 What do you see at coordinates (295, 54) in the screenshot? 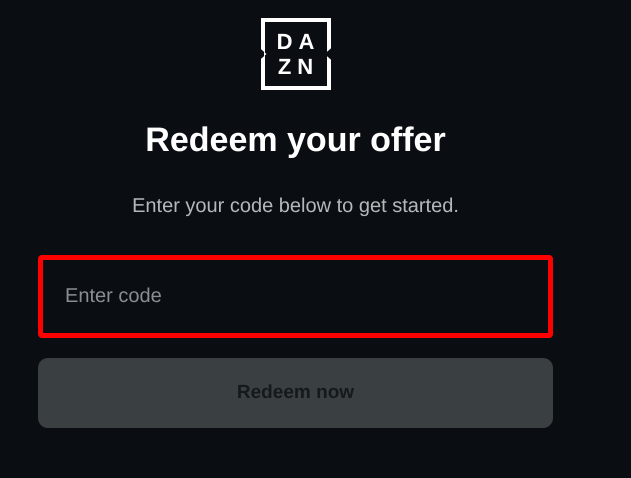
I see `logo: DA ZN` at bounding box center [295, 54].